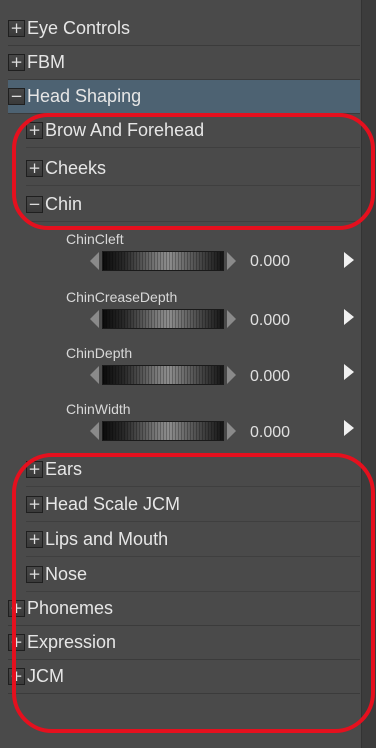  Describe the element at coordinates (270, 377) in the screenshot. I see `property-value-chindepth: 0.000` at that location.